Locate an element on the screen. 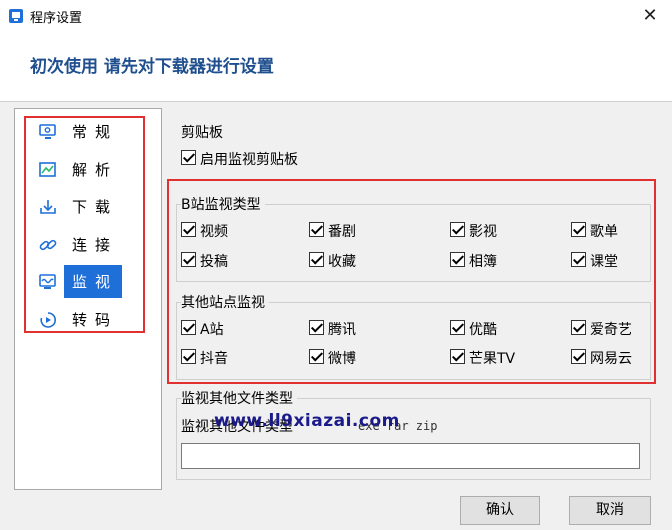 This screenshot has width=672, height=530. cancel-button: 取消 is located at coordinates (610, 510).